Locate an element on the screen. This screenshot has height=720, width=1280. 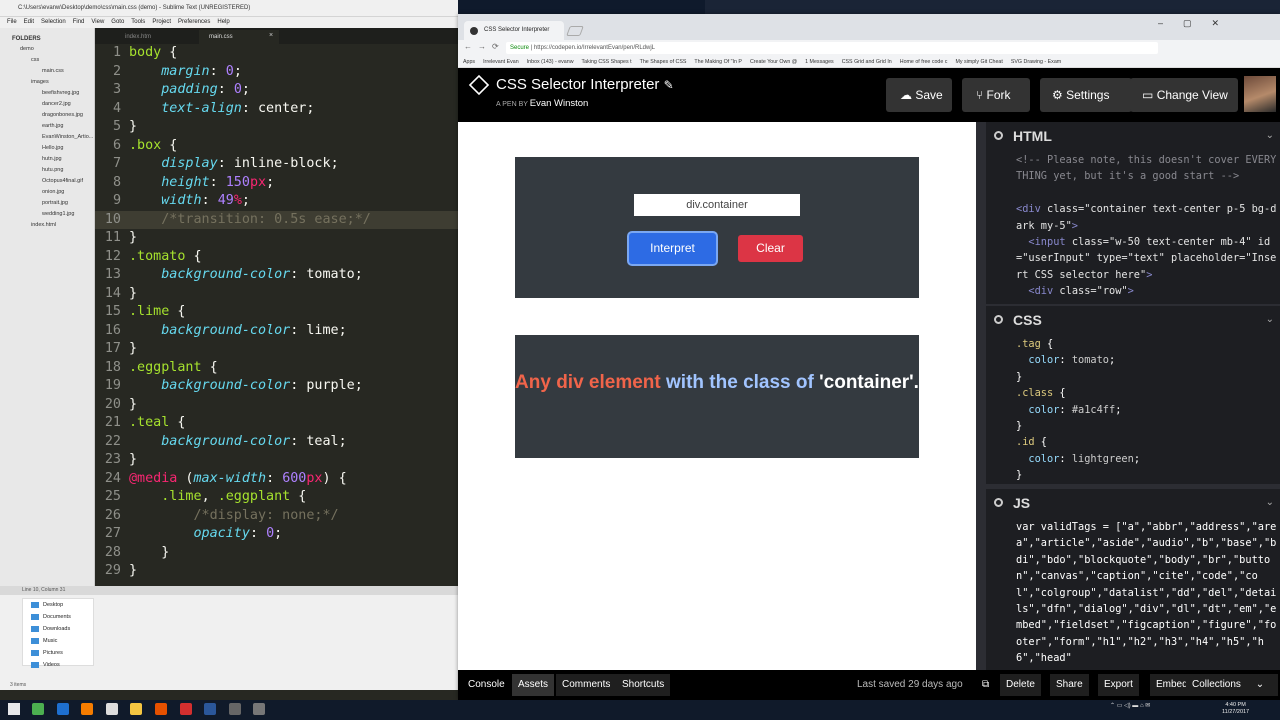
bookmark-item: Irrelevant Evan is located at coordinates (501, 62).